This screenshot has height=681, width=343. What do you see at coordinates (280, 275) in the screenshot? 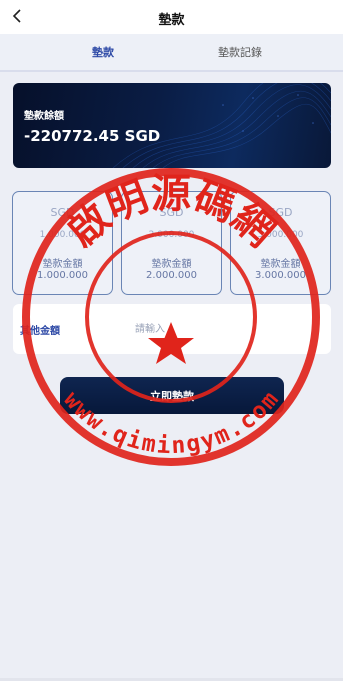
I see `option-amount-label: 3.000.000` at bounding box center [280, 275].